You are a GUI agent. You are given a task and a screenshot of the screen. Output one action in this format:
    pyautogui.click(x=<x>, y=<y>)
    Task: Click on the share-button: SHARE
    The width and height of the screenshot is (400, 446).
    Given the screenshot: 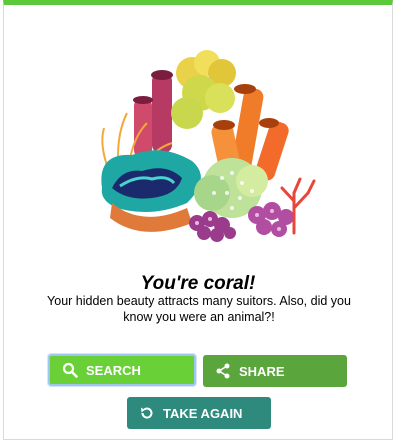 What is the action you would take?
    pyautogui.click(x=275, y=371)
    